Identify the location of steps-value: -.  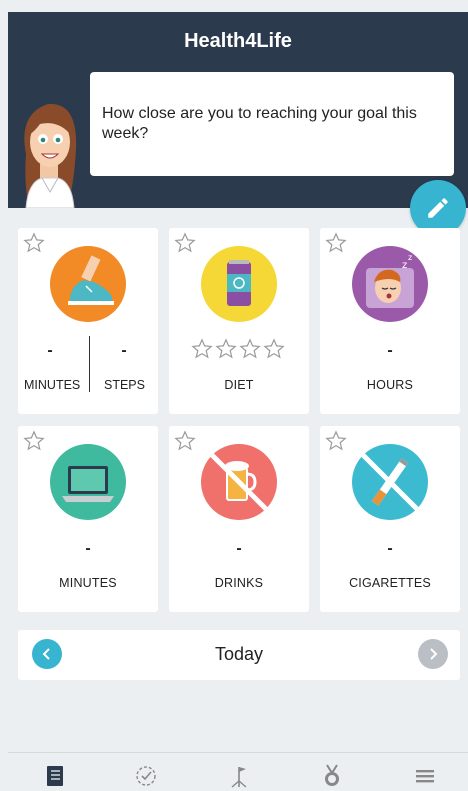
(124, 350).